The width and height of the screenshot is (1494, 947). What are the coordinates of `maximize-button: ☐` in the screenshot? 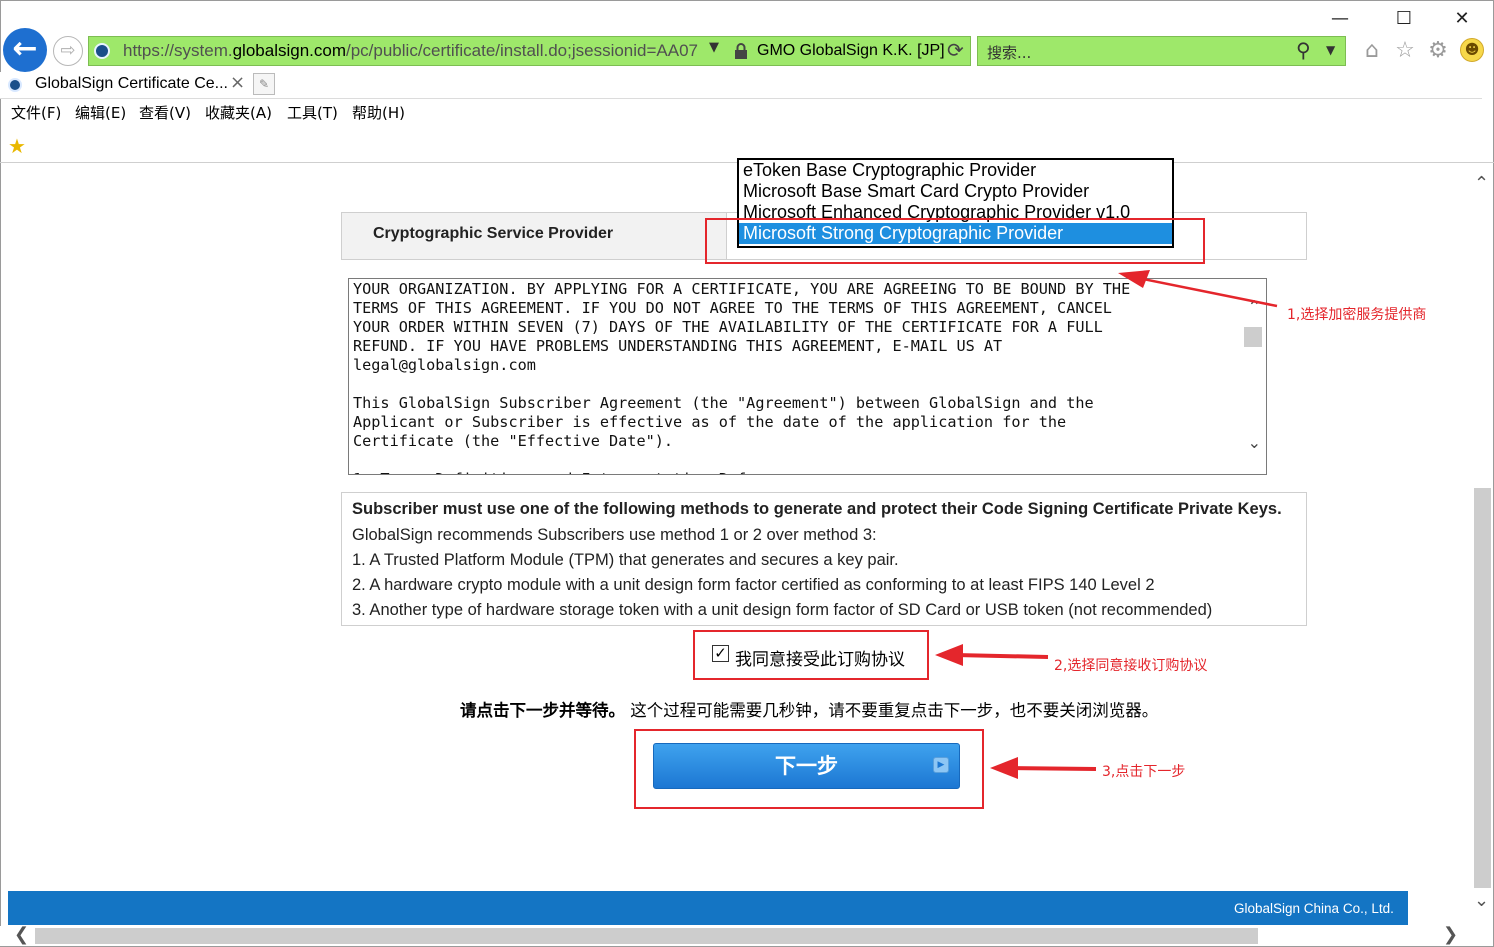 It's located at (1404, 19).